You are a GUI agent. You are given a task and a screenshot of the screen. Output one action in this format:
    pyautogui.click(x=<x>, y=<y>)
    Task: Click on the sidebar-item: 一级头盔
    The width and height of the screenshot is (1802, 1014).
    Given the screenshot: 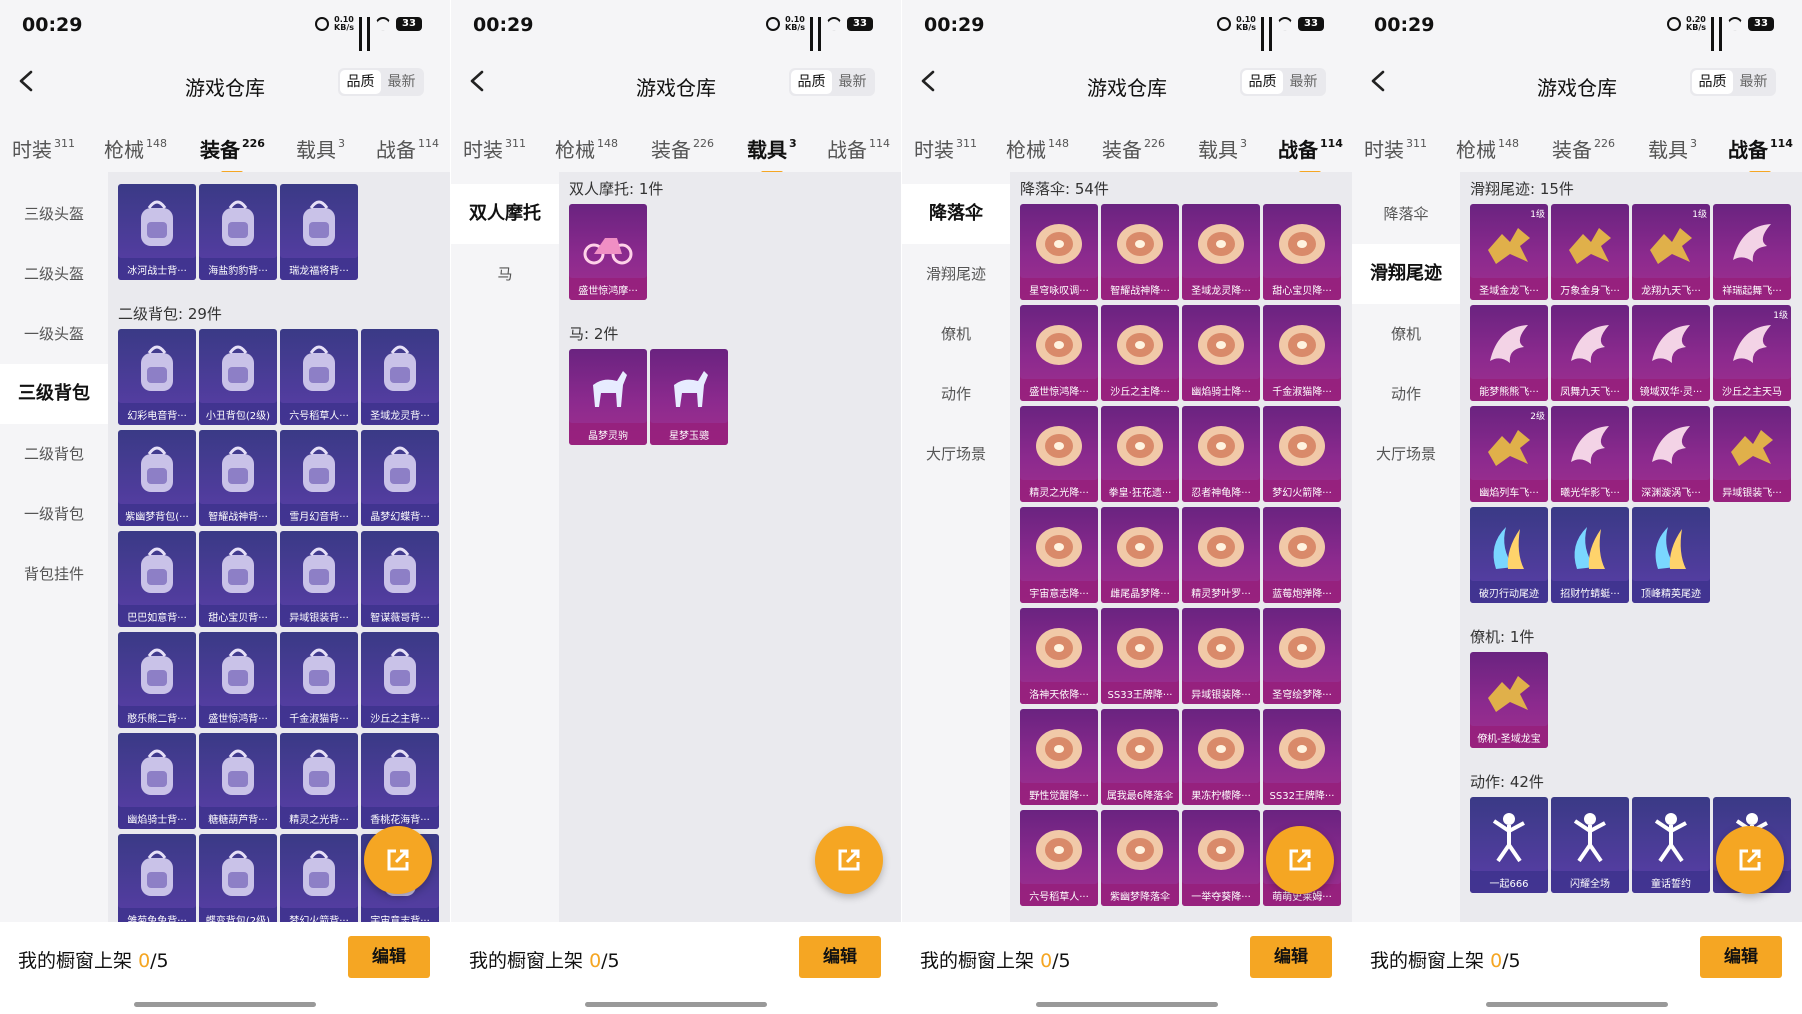 What is the action you would take?
    pyautogui.click(x=54, y=334)
    